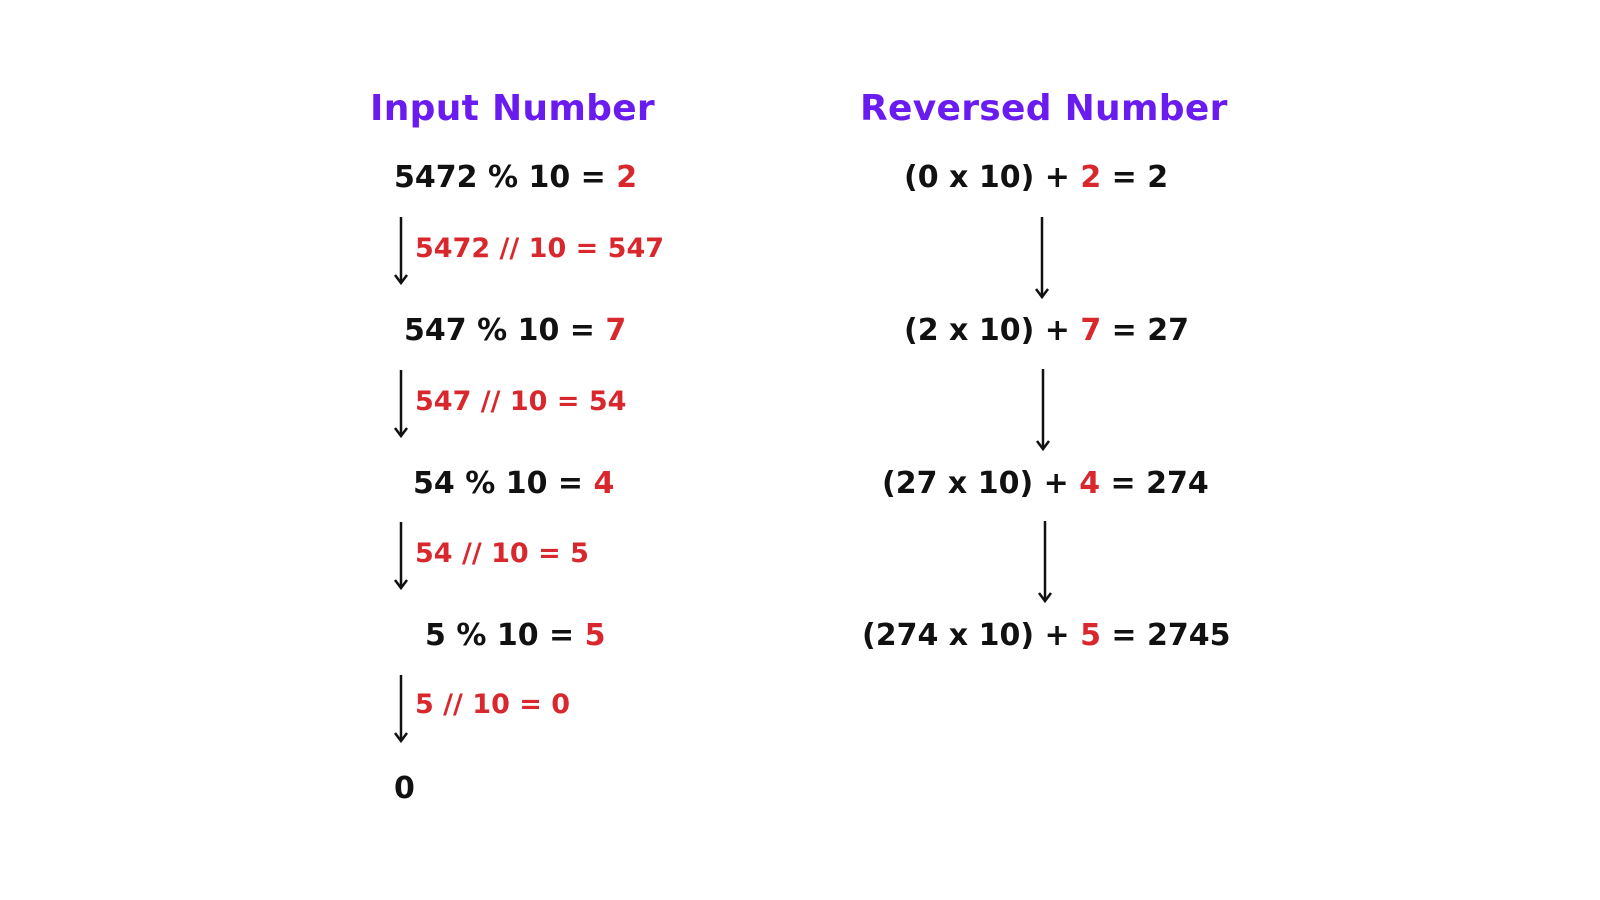 The height and width of the screenshot is (900, 1600). What do you see at coordinates (981, 483) in the screenshot?
I see `reverse-expr: (27 x 10) +` at bounding box center [981, 483].